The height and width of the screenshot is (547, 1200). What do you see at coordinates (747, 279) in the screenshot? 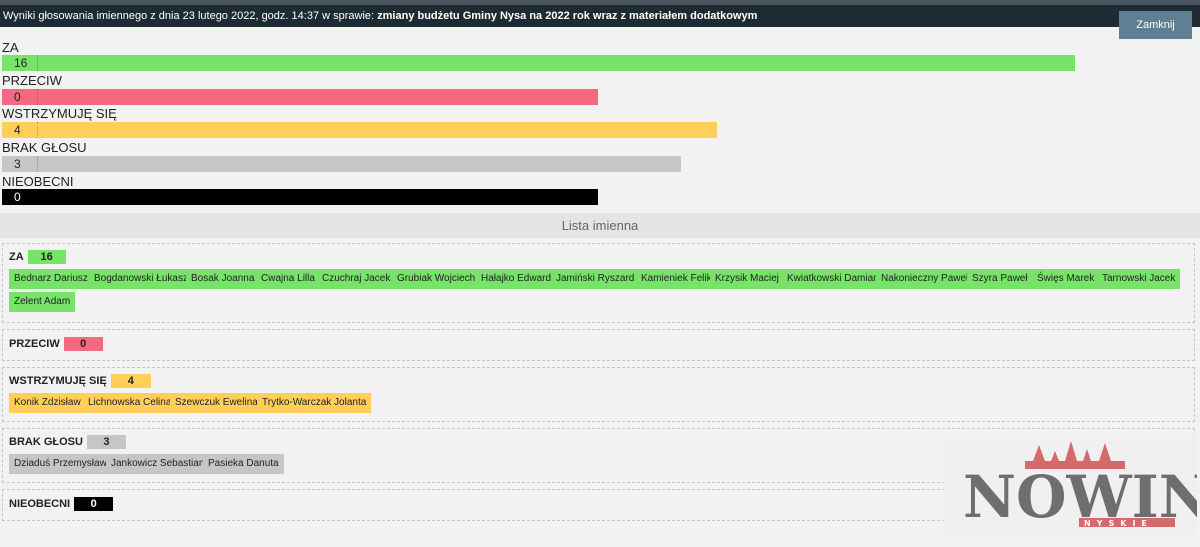
I see `voter-chip: Krzysik Maciej` at bounding box center [747, 279].